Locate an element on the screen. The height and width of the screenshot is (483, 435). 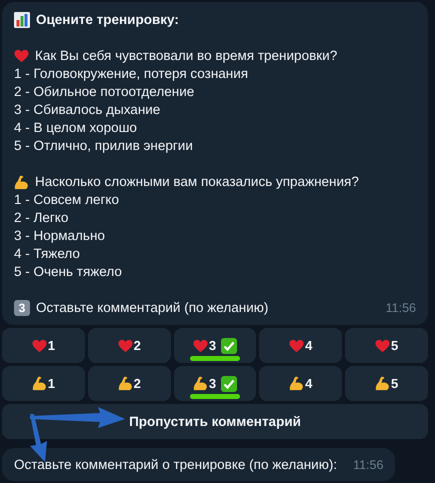
option-text: 5 - Отлично, прилив энергии is located at coordinates (103, 146).